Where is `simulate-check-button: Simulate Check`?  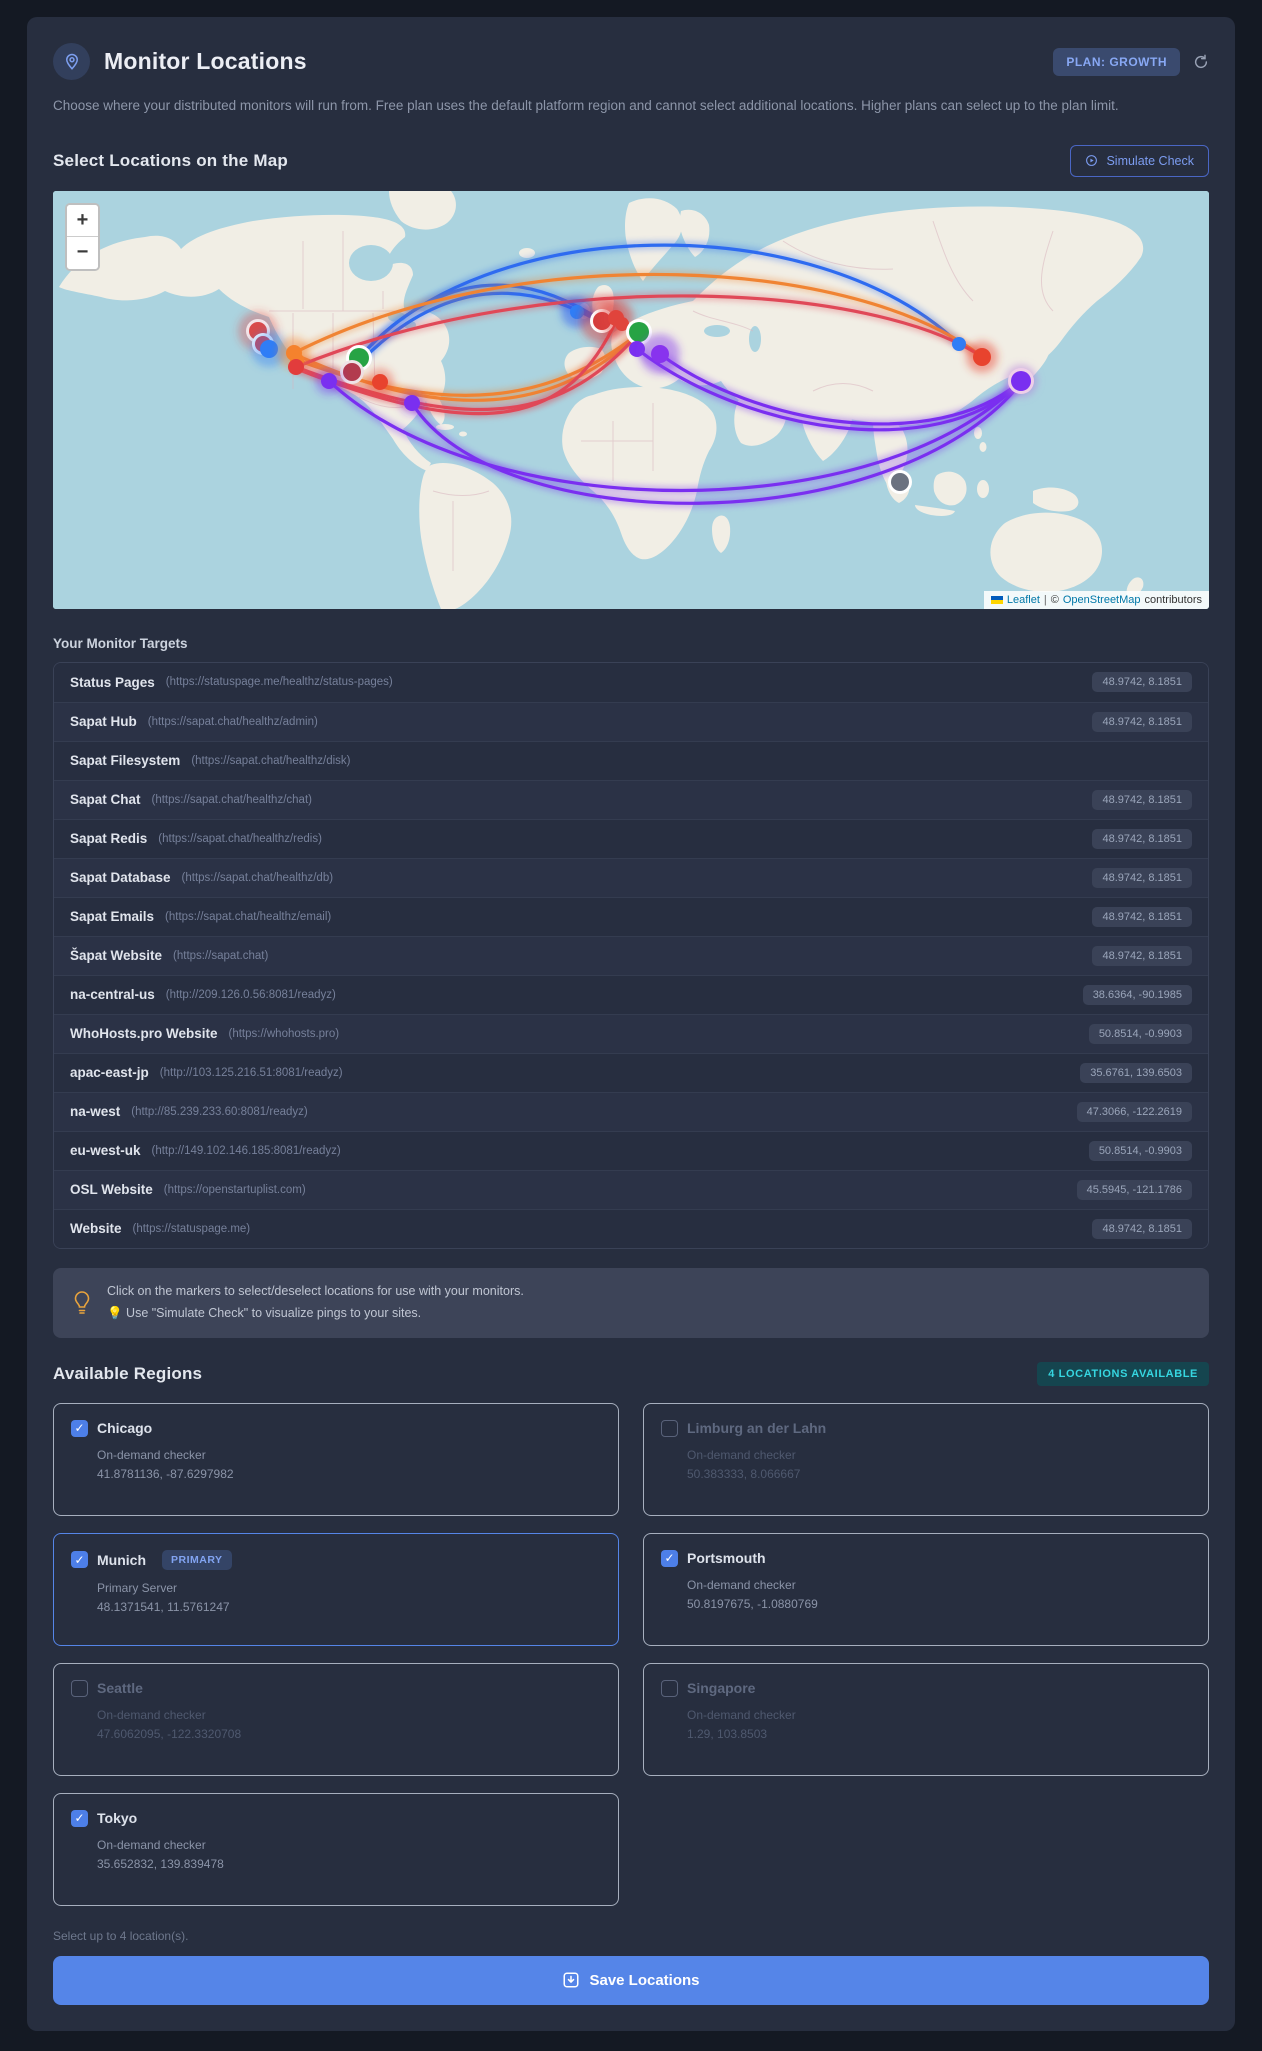 simulate-check-button: Simulate Check is located at coordinates (1139, 160).